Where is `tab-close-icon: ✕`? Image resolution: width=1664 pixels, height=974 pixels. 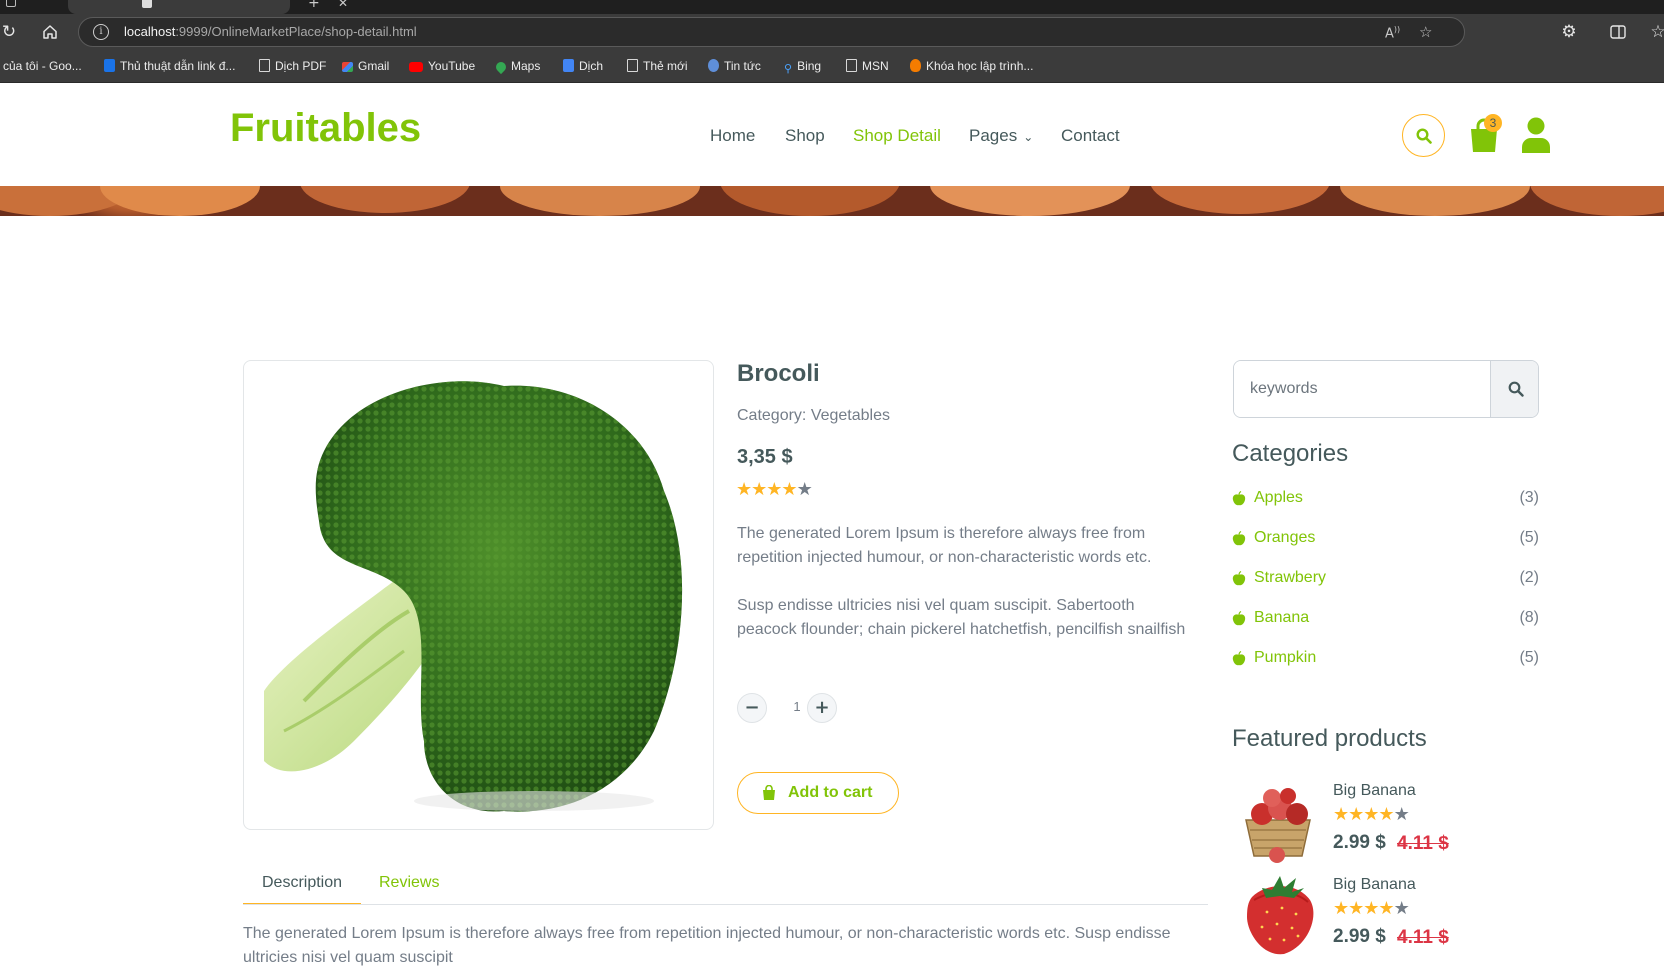 tab-close-icon: ✕ is located at coordinates (343, 5).